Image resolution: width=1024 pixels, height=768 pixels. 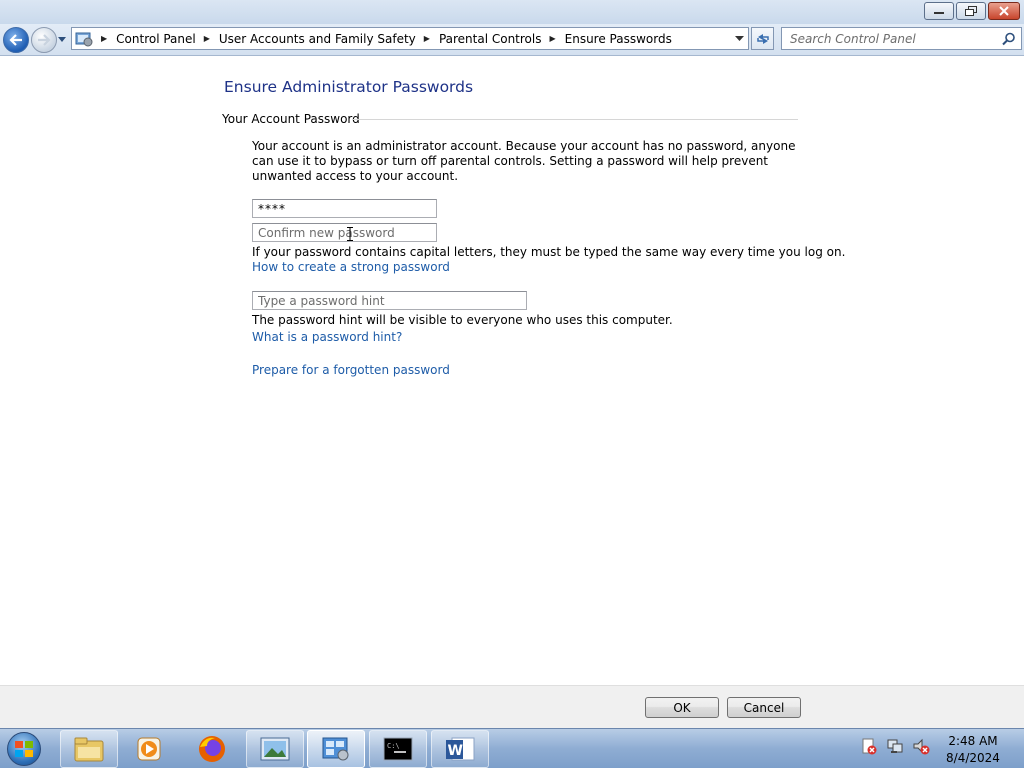 I want to click on clock-time: 2:48 AM, so click(x=973, y=741).